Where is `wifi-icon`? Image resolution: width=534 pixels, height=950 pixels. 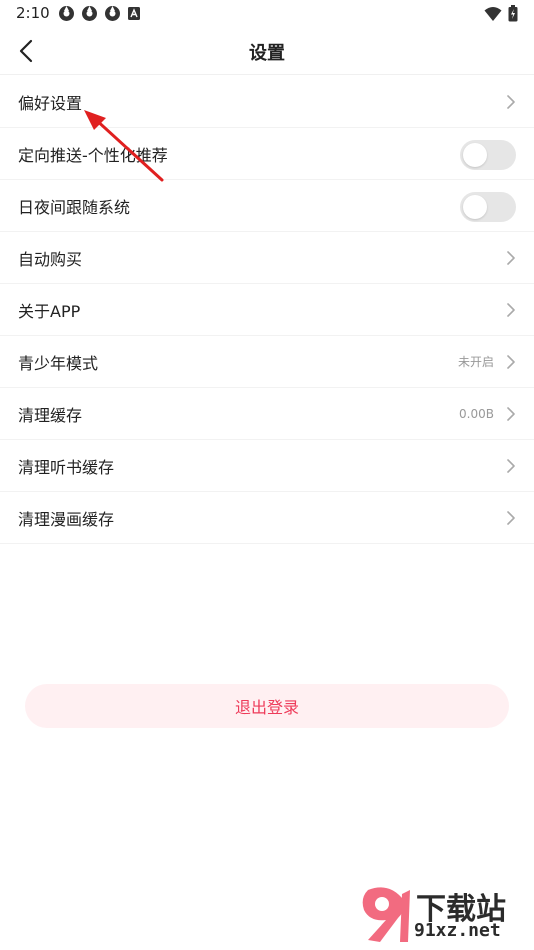
wifi-icon is located at coordinates (493, 13).